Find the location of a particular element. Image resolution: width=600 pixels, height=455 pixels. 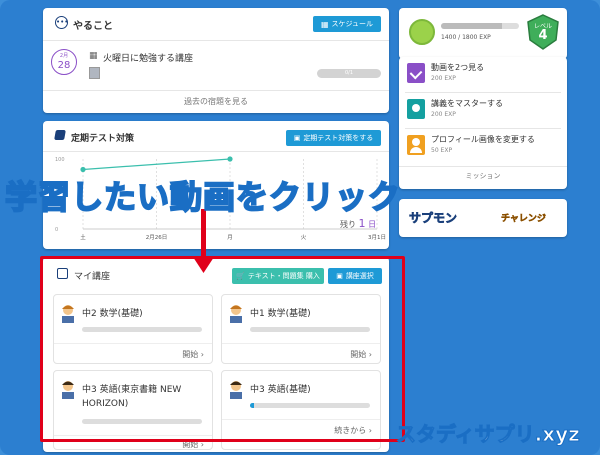

chart-point is located at coordinates (230, 159).